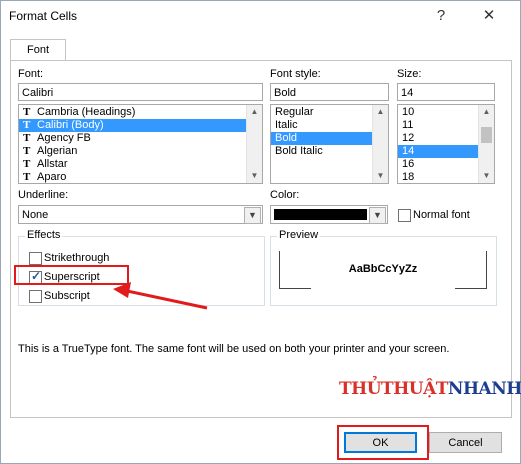 The width and height of the screenshot is (521, 464). Describe the element at coordinates (31, 74) in the screenshot. I see `font-label: Font:` at that location.